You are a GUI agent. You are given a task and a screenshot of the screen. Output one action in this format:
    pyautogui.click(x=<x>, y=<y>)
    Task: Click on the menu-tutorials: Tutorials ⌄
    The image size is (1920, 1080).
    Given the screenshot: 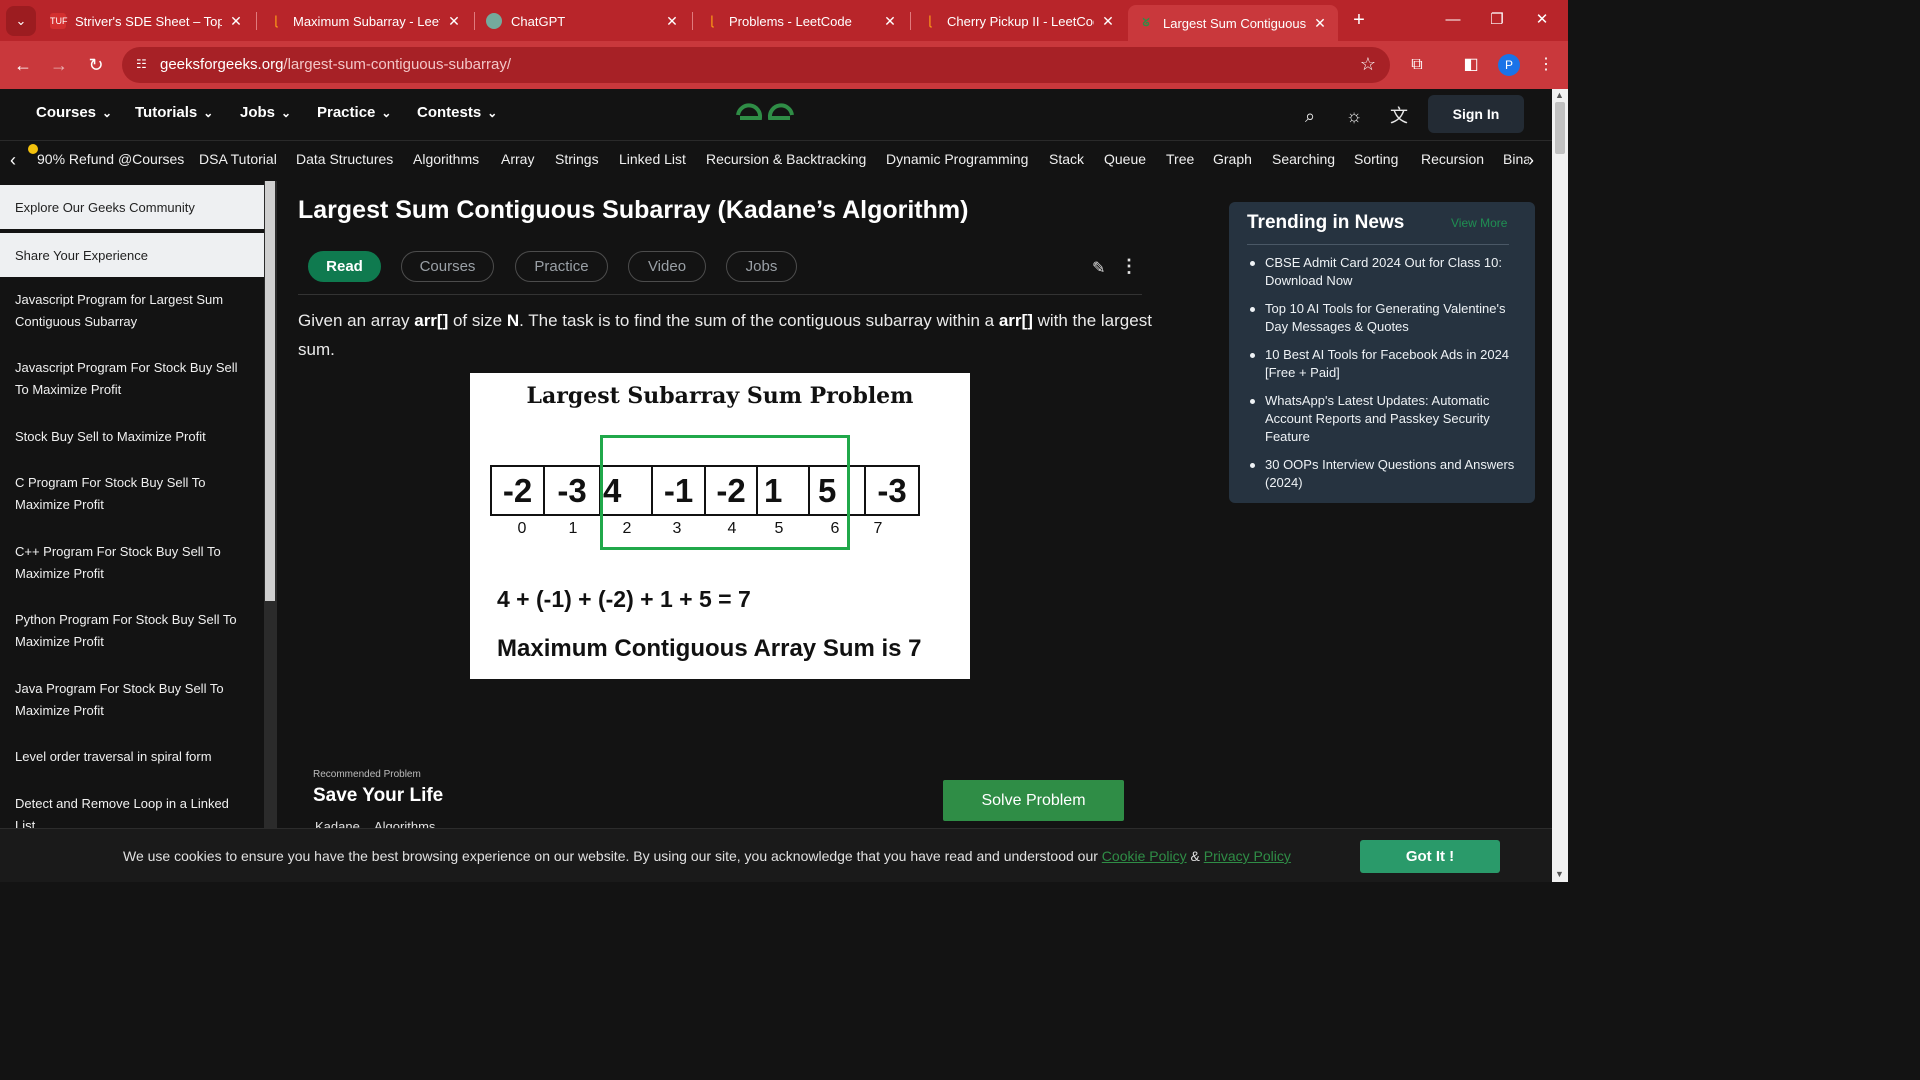 What is the action you would take?
    pyautogui.click(x=174, y=112)
    